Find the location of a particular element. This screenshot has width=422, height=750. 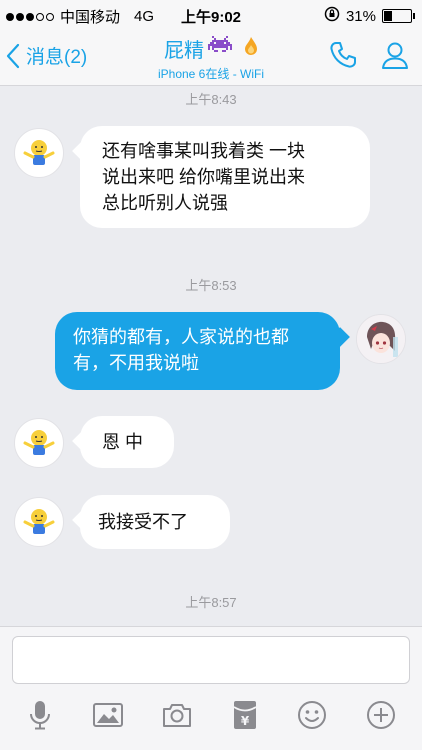

input-toolbar: ¥ is located at coordinates (211, 715).